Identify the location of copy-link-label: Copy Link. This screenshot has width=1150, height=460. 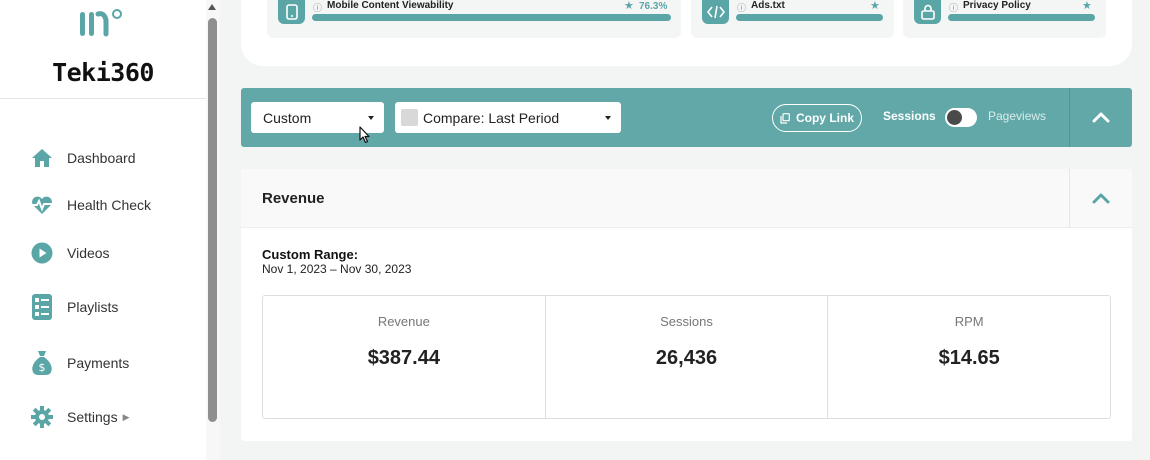
(824, 118).